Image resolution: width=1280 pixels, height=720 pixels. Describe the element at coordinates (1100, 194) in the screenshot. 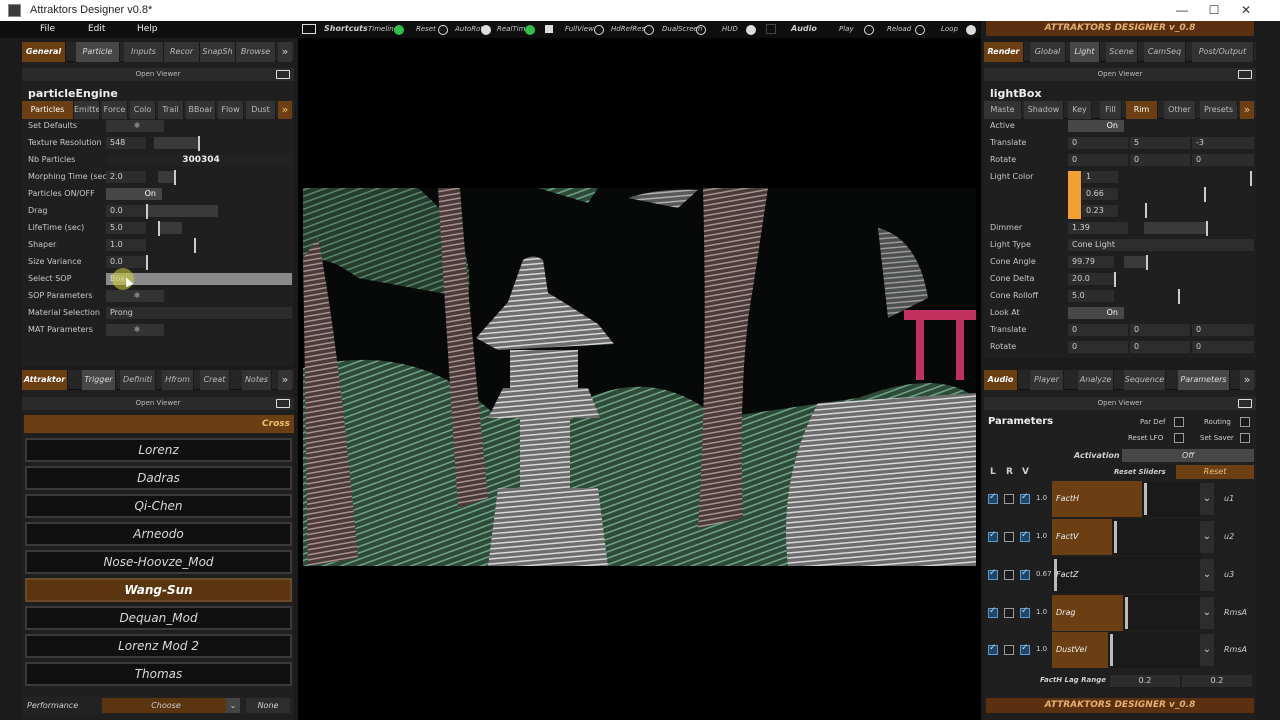

I see `light-color-g-field: 0.66` at that location.